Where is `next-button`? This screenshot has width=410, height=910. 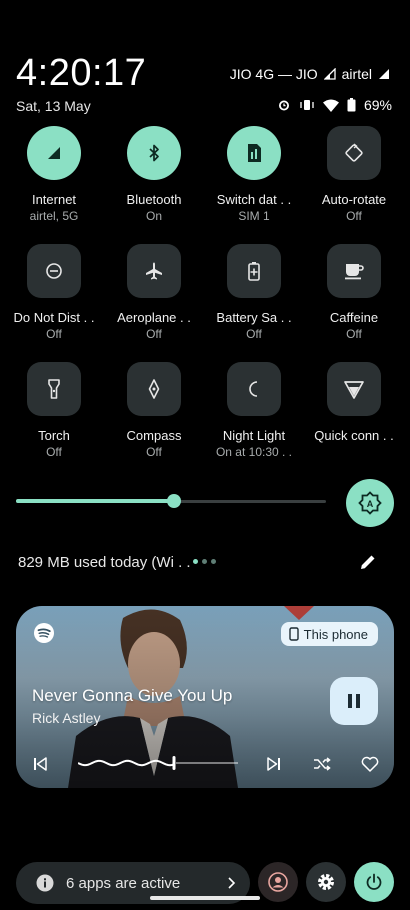 next-button is located at coordinates (274, 764).